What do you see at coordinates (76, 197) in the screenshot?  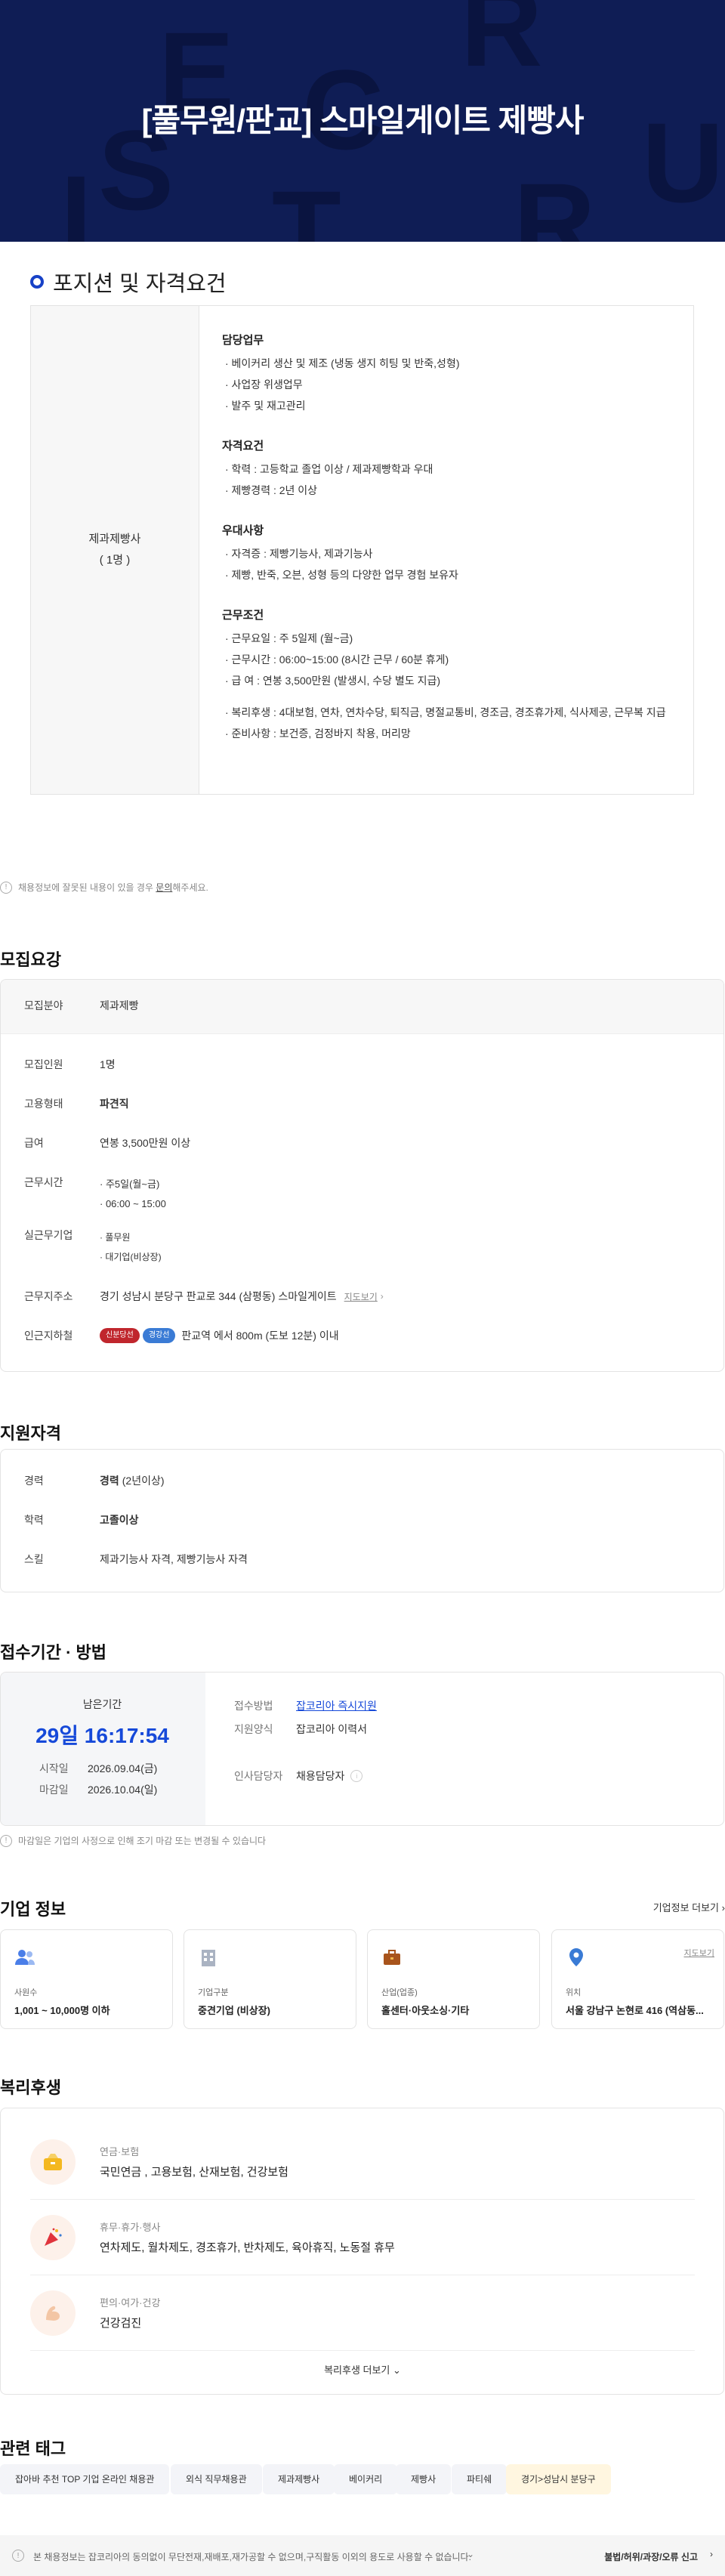 I see `hero-letter-decor: I` at bounding box center [76, 197].